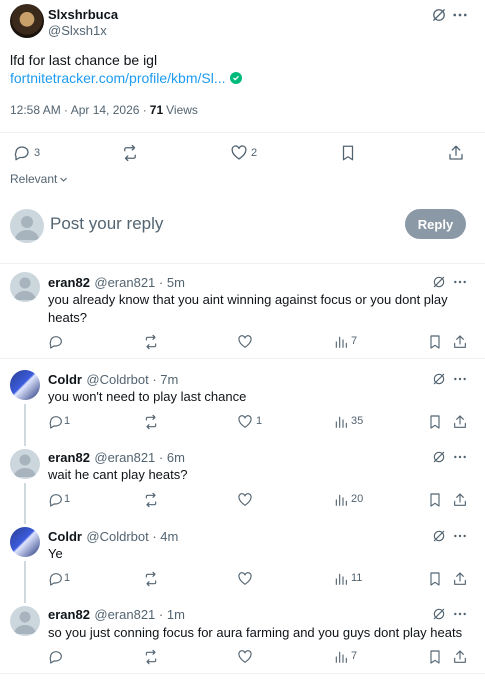 The image size is (485, 680). What do you see at coordinates (139, 282) in the screenshot?
I see `reply-meta: @eran821 · 5m` at bounding box center [139, 282].